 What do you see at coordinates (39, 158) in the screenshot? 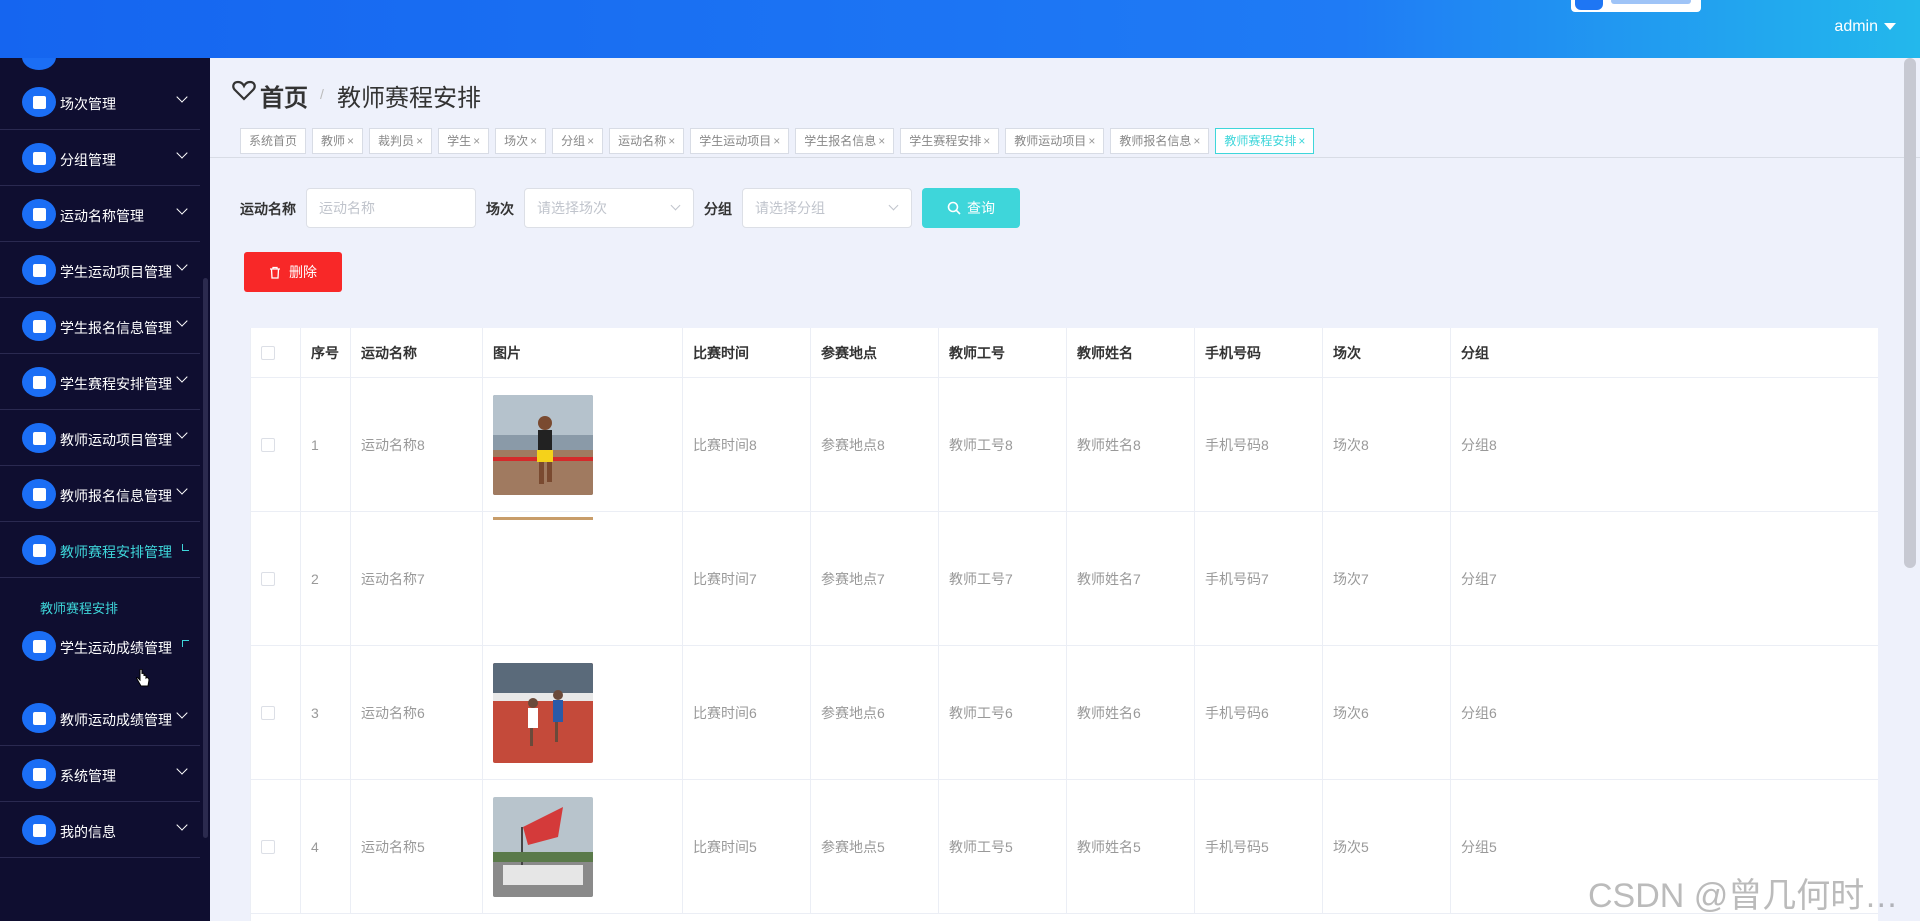
I see `grid-icon` at bounding box center [39, 158].